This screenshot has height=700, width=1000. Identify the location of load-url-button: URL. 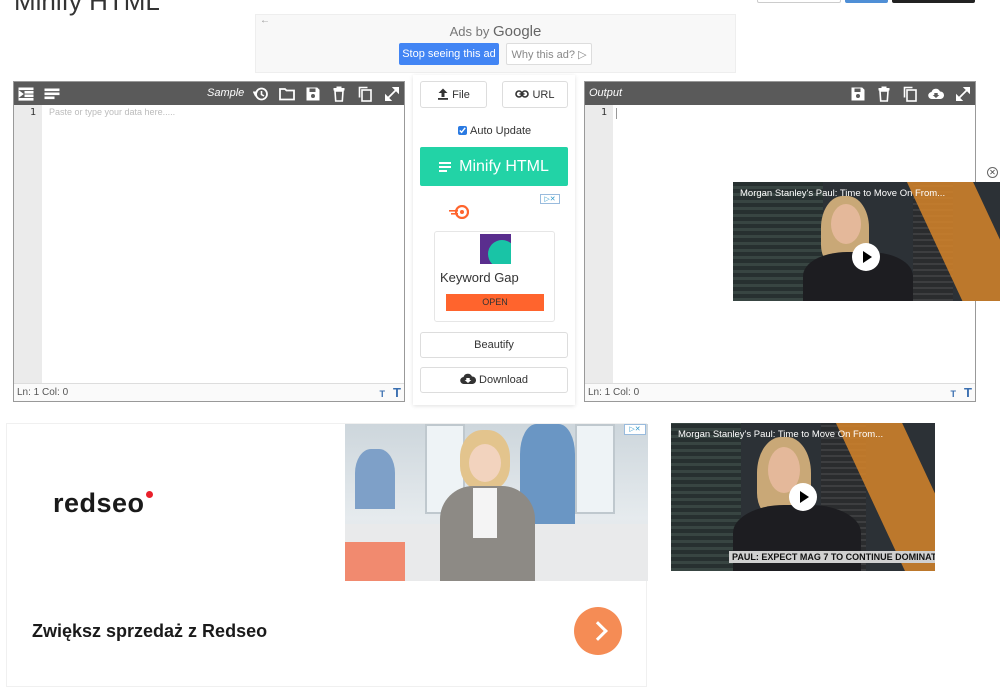
(535, 94).